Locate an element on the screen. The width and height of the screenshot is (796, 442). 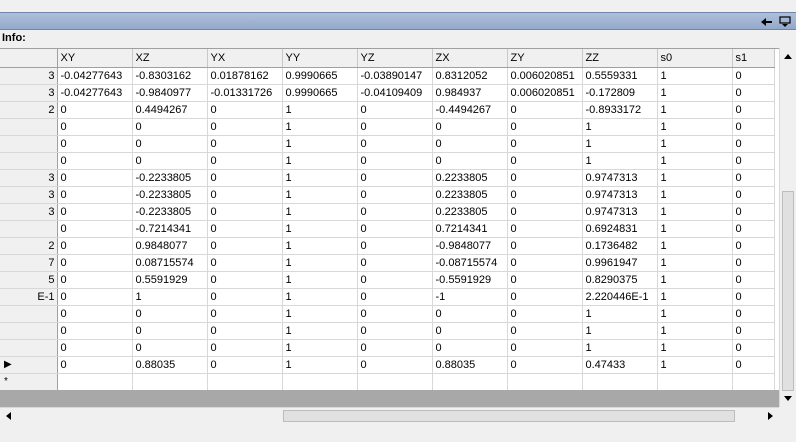
new-row-header: * is located at coordinates (29, 381).